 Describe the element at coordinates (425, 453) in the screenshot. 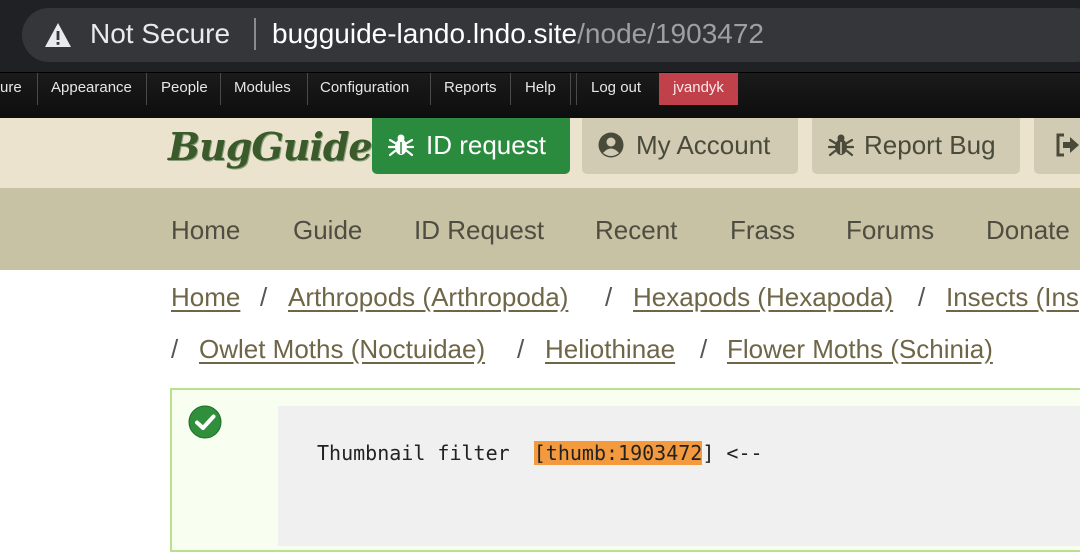

I see `filter-prefix: Thumbnail filter` at that location.